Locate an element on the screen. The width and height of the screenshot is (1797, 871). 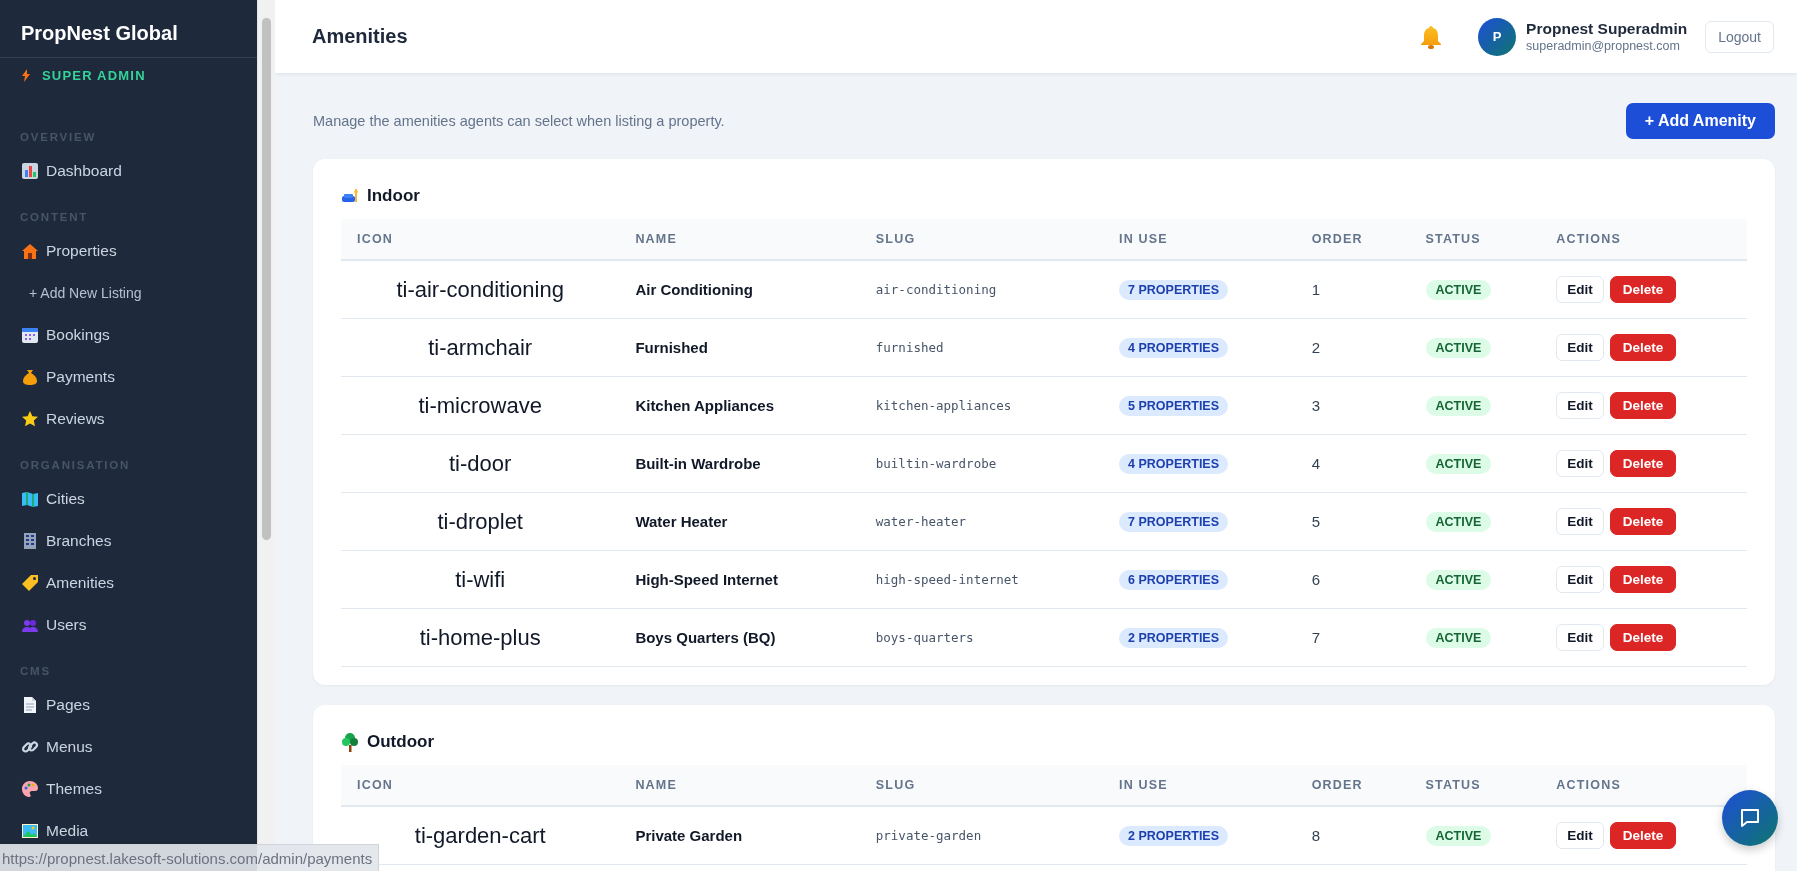
nav-item: Pages is located at coordinates (55, 705).